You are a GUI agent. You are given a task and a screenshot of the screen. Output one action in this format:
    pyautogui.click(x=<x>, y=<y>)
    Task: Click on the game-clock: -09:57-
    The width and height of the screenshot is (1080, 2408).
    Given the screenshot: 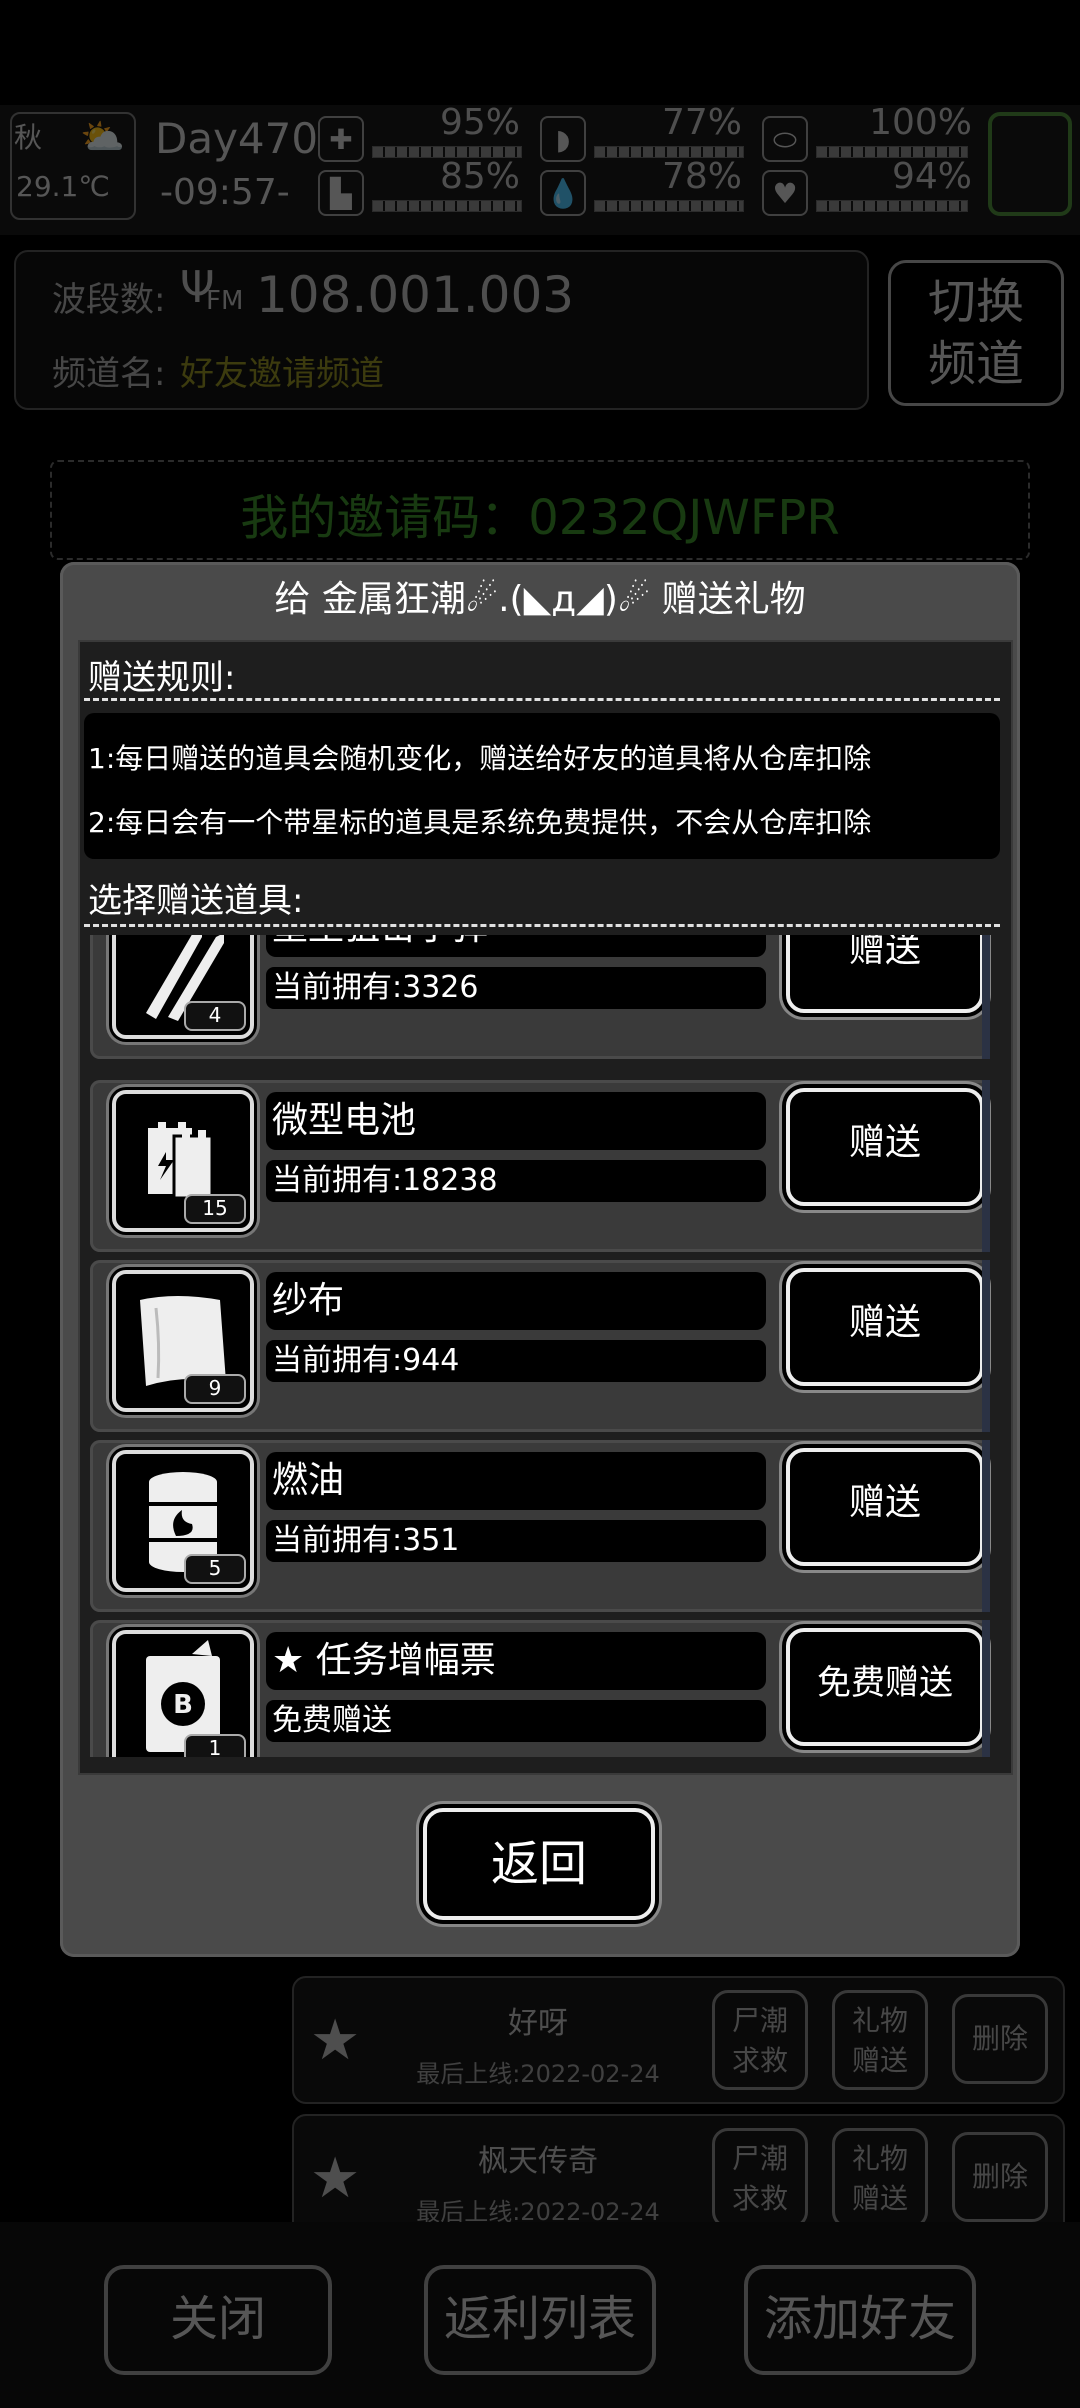 What is the action you would take?
    pyautogui.click(x=225, y=192)
    